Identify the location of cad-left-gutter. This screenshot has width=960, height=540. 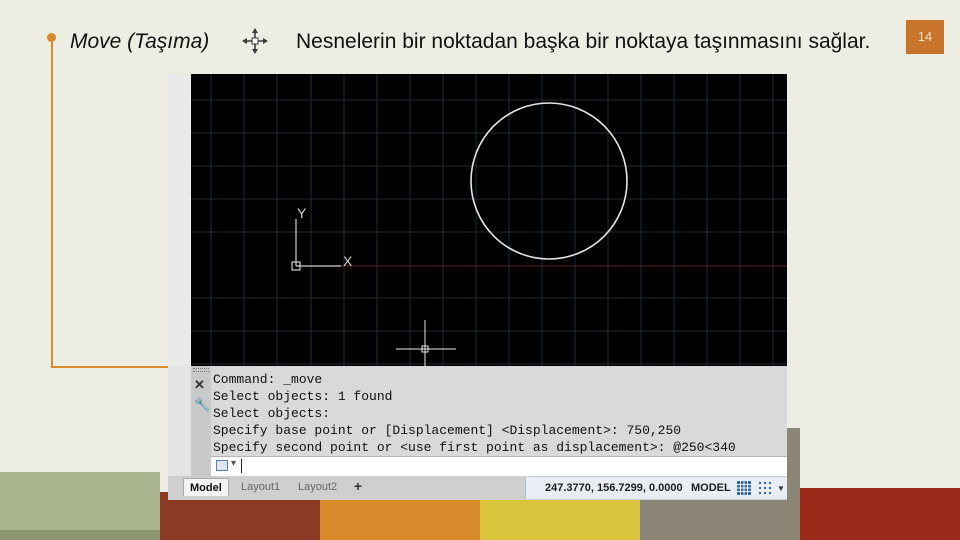
(179, 220).